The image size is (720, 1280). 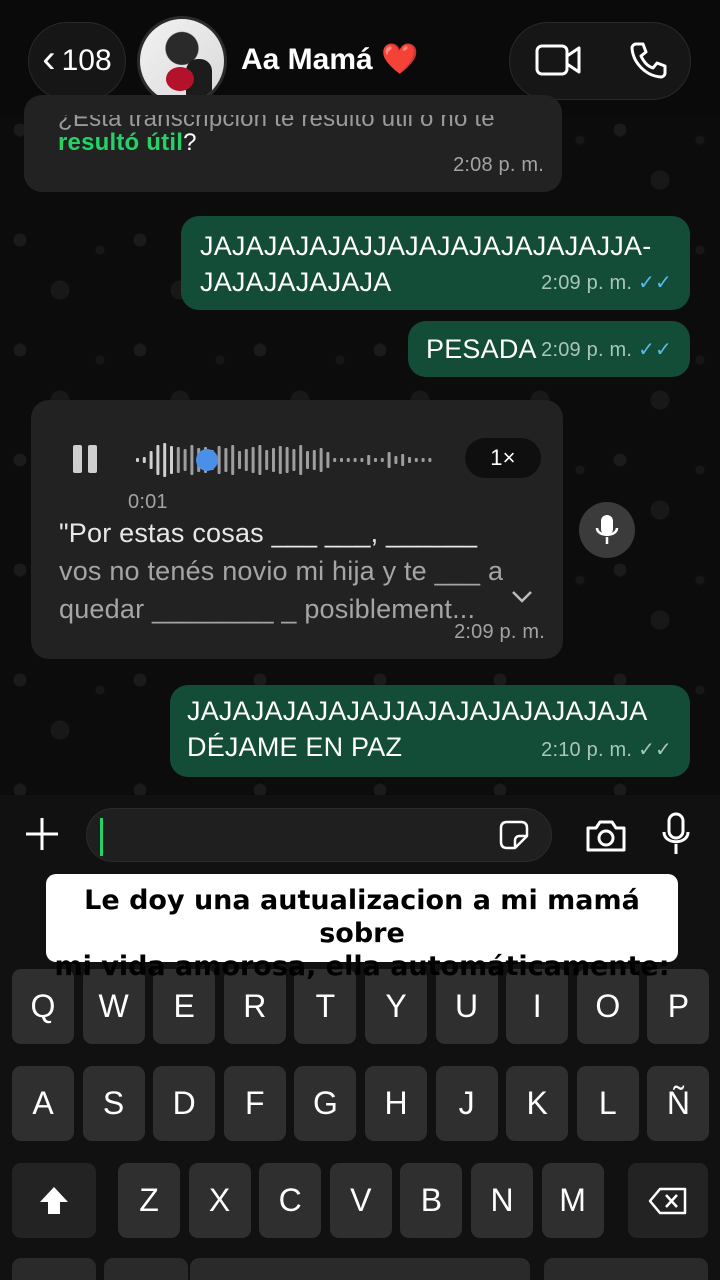 What do you see at coordinates (49, 59) in the screenshot?
I see `chevron-left-icon: ‹` at bounding box center [49, 59].